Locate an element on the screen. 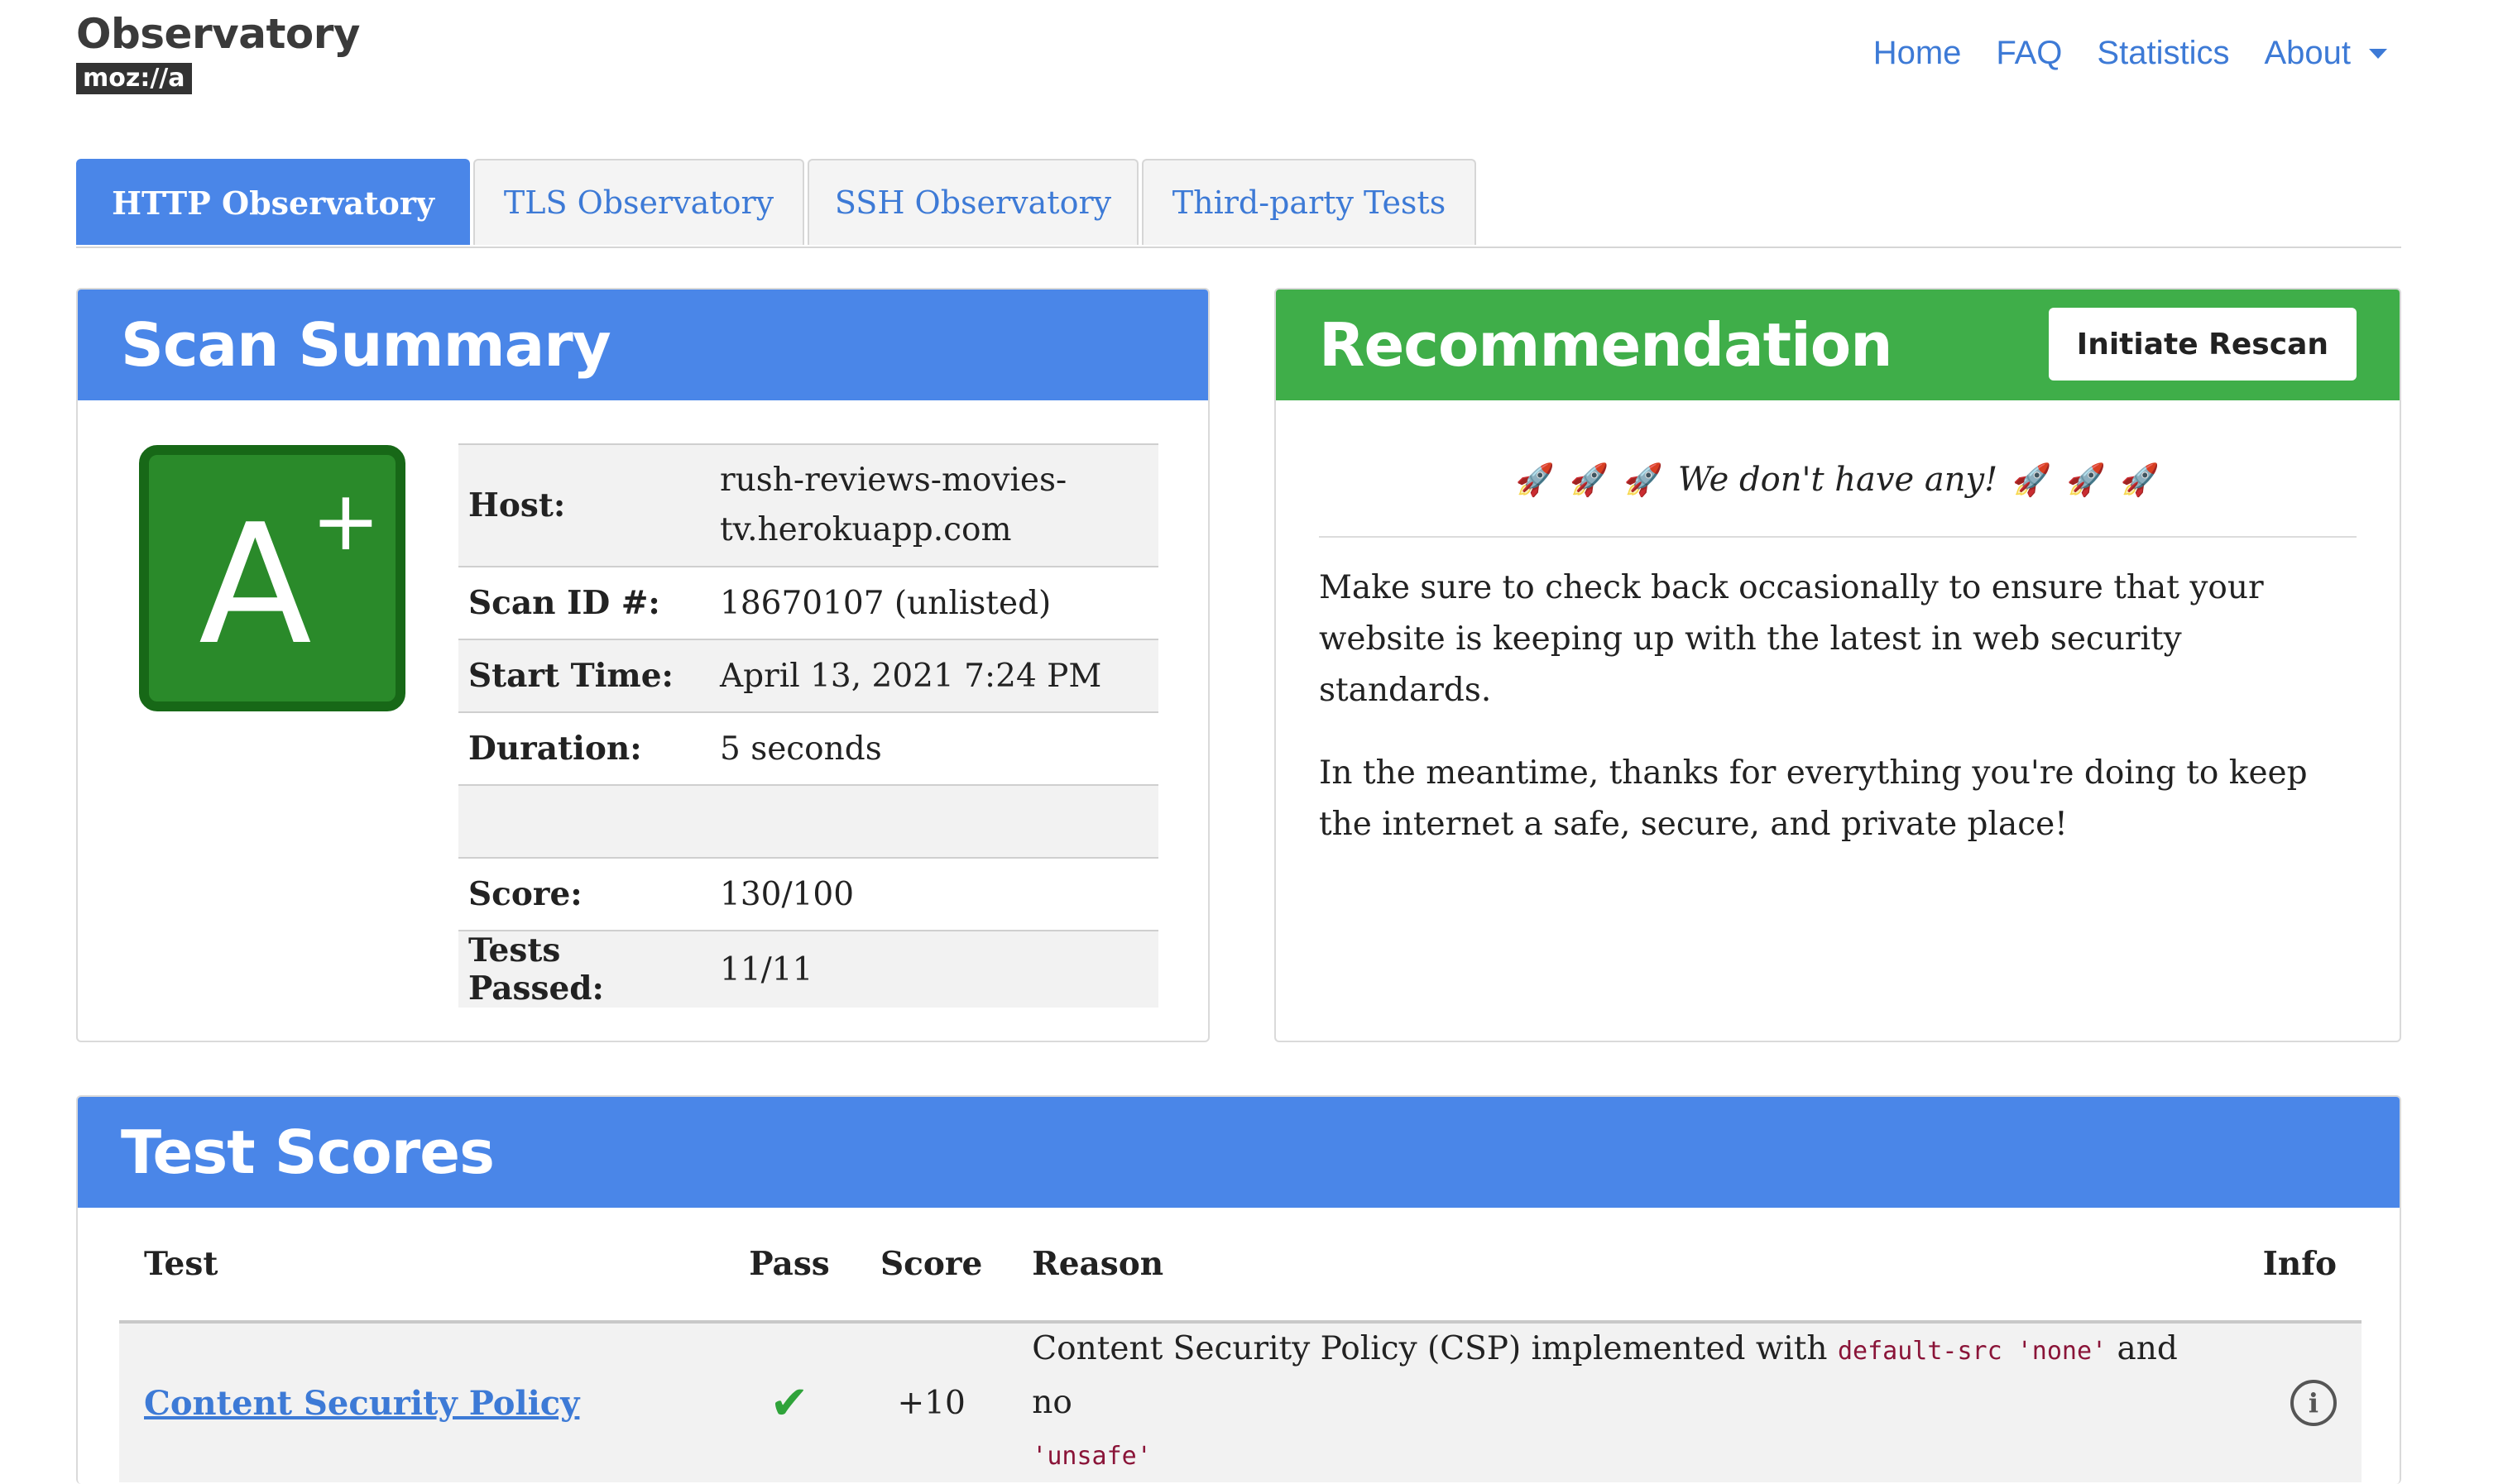  nav-home: Home is located at coordinates (1917, 54).